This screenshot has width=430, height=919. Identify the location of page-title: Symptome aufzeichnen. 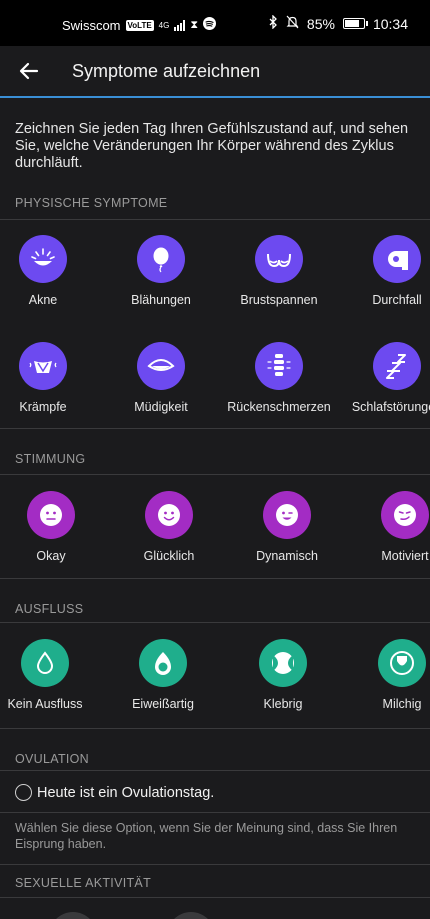
(166, 71).